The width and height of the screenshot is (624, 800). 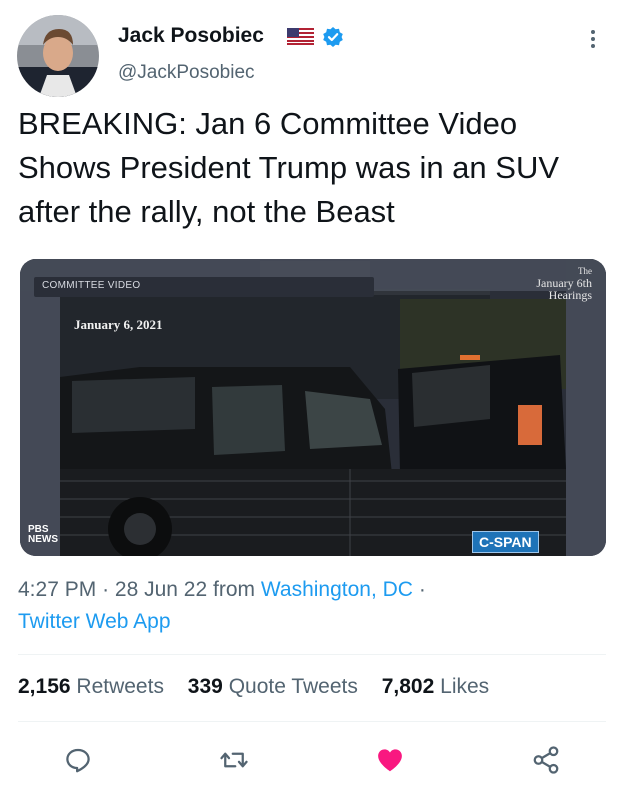 What do you see at coordinates (205, 686) in the screenshot?
I see `quotes-count: 339` at bounding box center [205, 686].